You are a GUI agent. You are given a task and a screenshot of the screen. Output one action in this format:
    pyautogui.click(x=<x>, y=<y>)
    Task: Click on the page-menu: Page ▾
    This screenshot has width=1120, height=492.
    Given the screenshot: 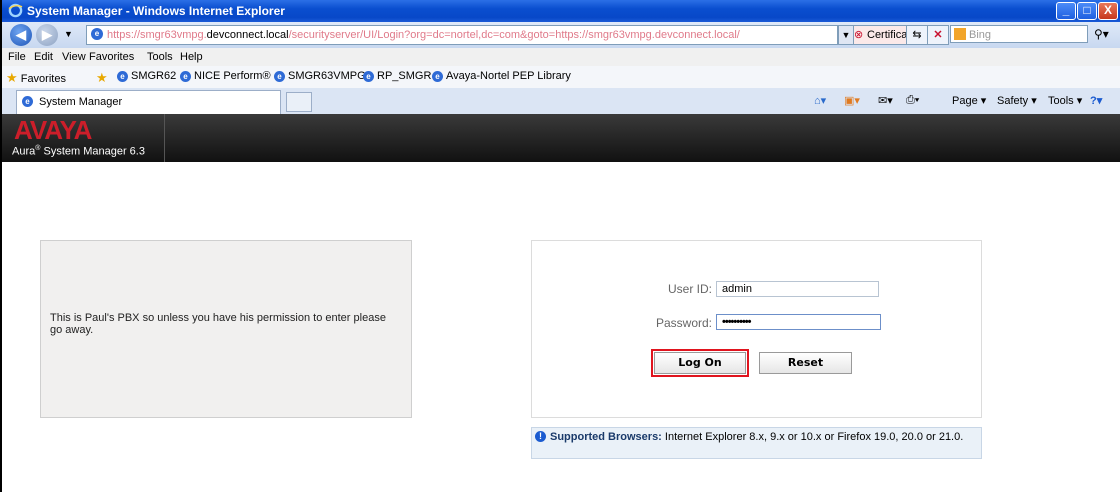 What is the action you would take?
    pyautogui.click(x=969, y=100)
    